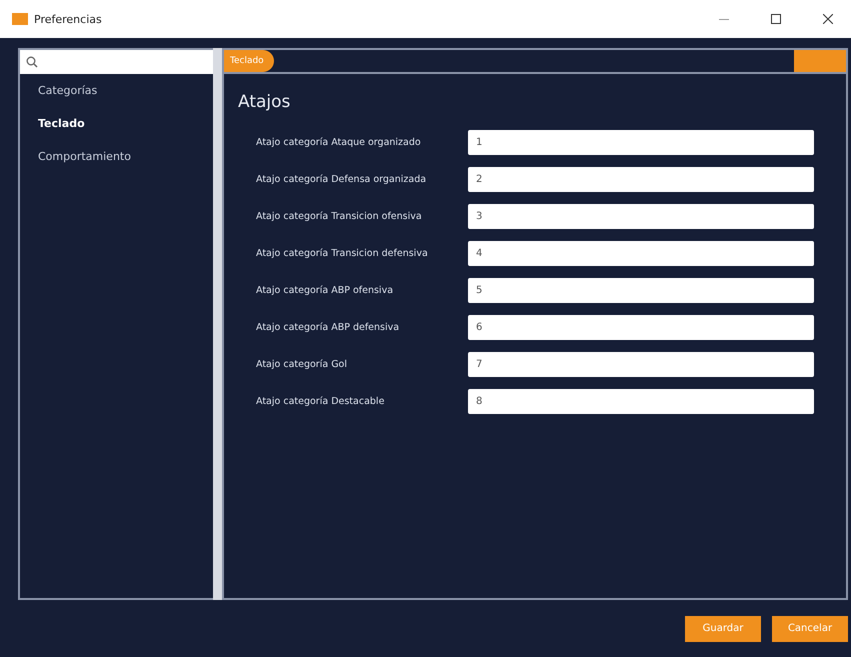 The height and width of the screenshot is (657, 851). What do you see at coordinates (641, 253) in the screenshot?
I see `shortcut-field: 4` at bounding box center [641, 253].